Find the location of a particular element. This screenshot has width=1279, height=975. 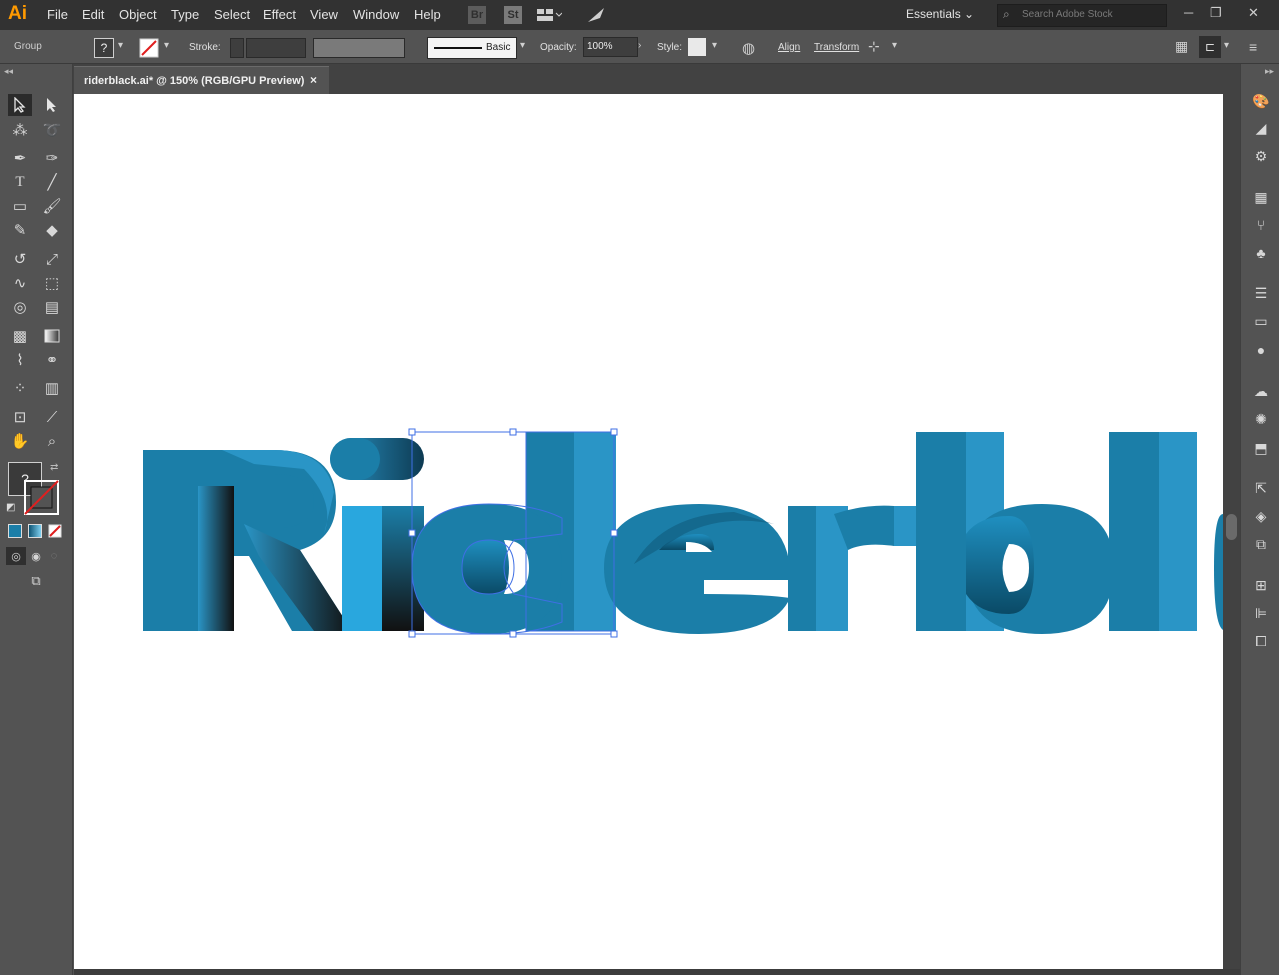

brushes-icon: ⑂ is located at coordinates (1261, 225).